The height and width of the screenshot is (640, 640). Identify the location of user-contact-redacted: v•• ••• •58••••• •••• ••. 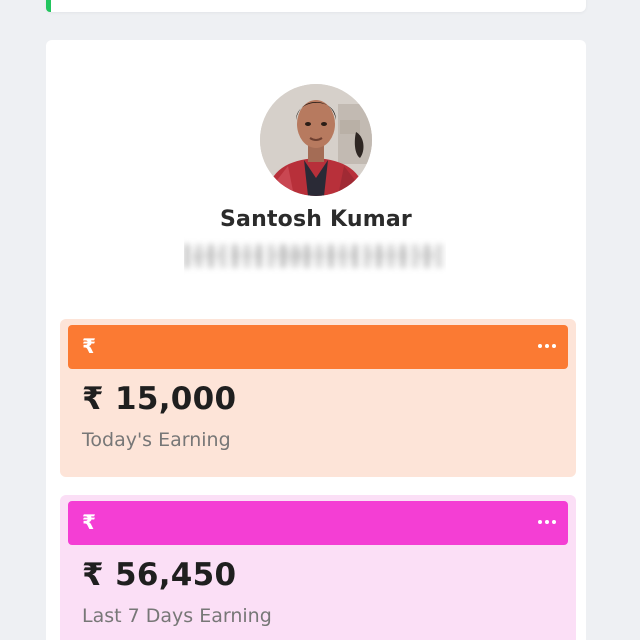
(315, 256).